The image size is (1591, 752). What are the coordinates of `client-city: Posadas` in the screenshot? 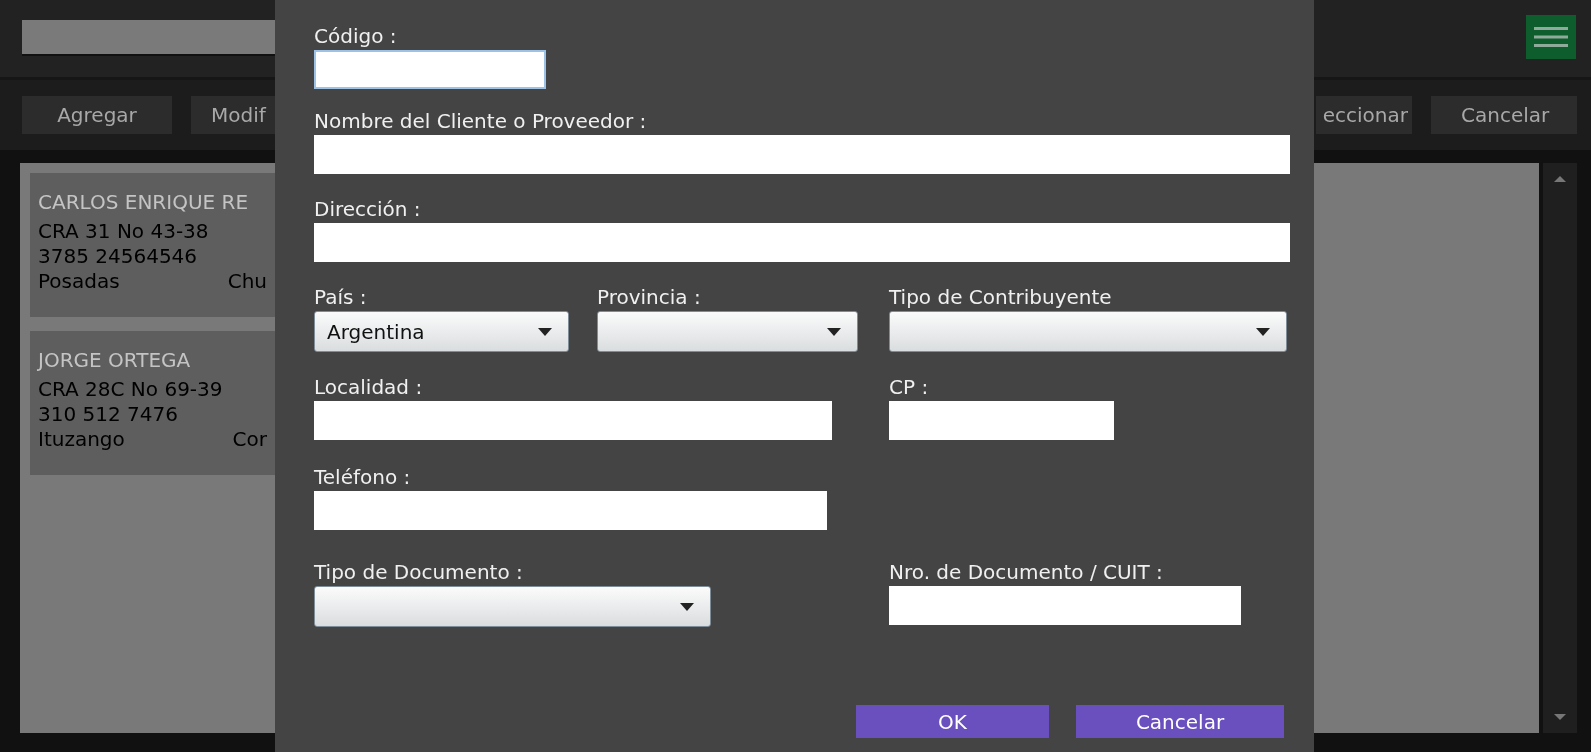 It's located at (79, 281).